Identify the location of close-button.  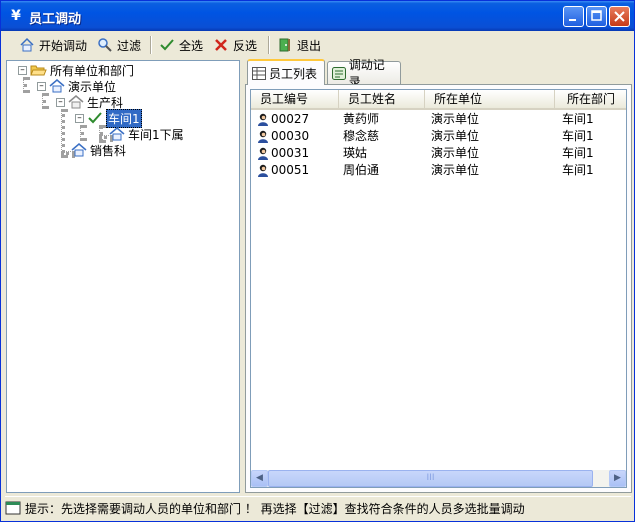
(619, 16).